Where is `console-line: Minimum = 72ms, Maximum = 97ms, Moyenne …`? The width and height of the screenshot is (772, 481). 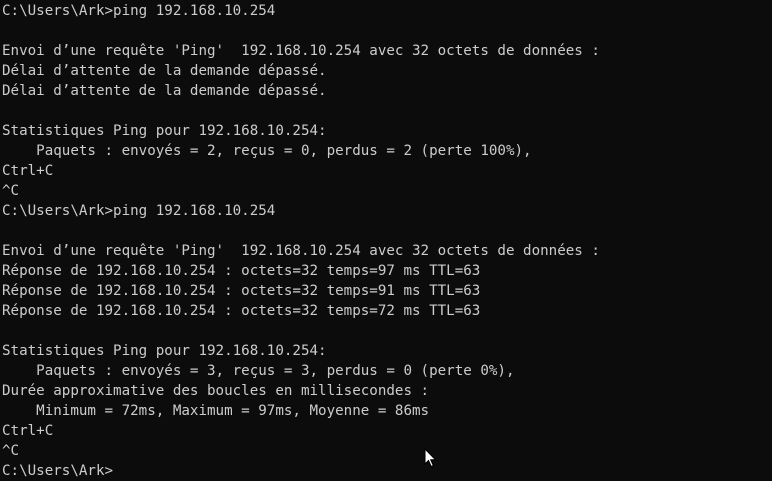
console-line: Minimum = 72ms, Maximum = 97ms, Moyenne … is located at coordinates (216, 411).